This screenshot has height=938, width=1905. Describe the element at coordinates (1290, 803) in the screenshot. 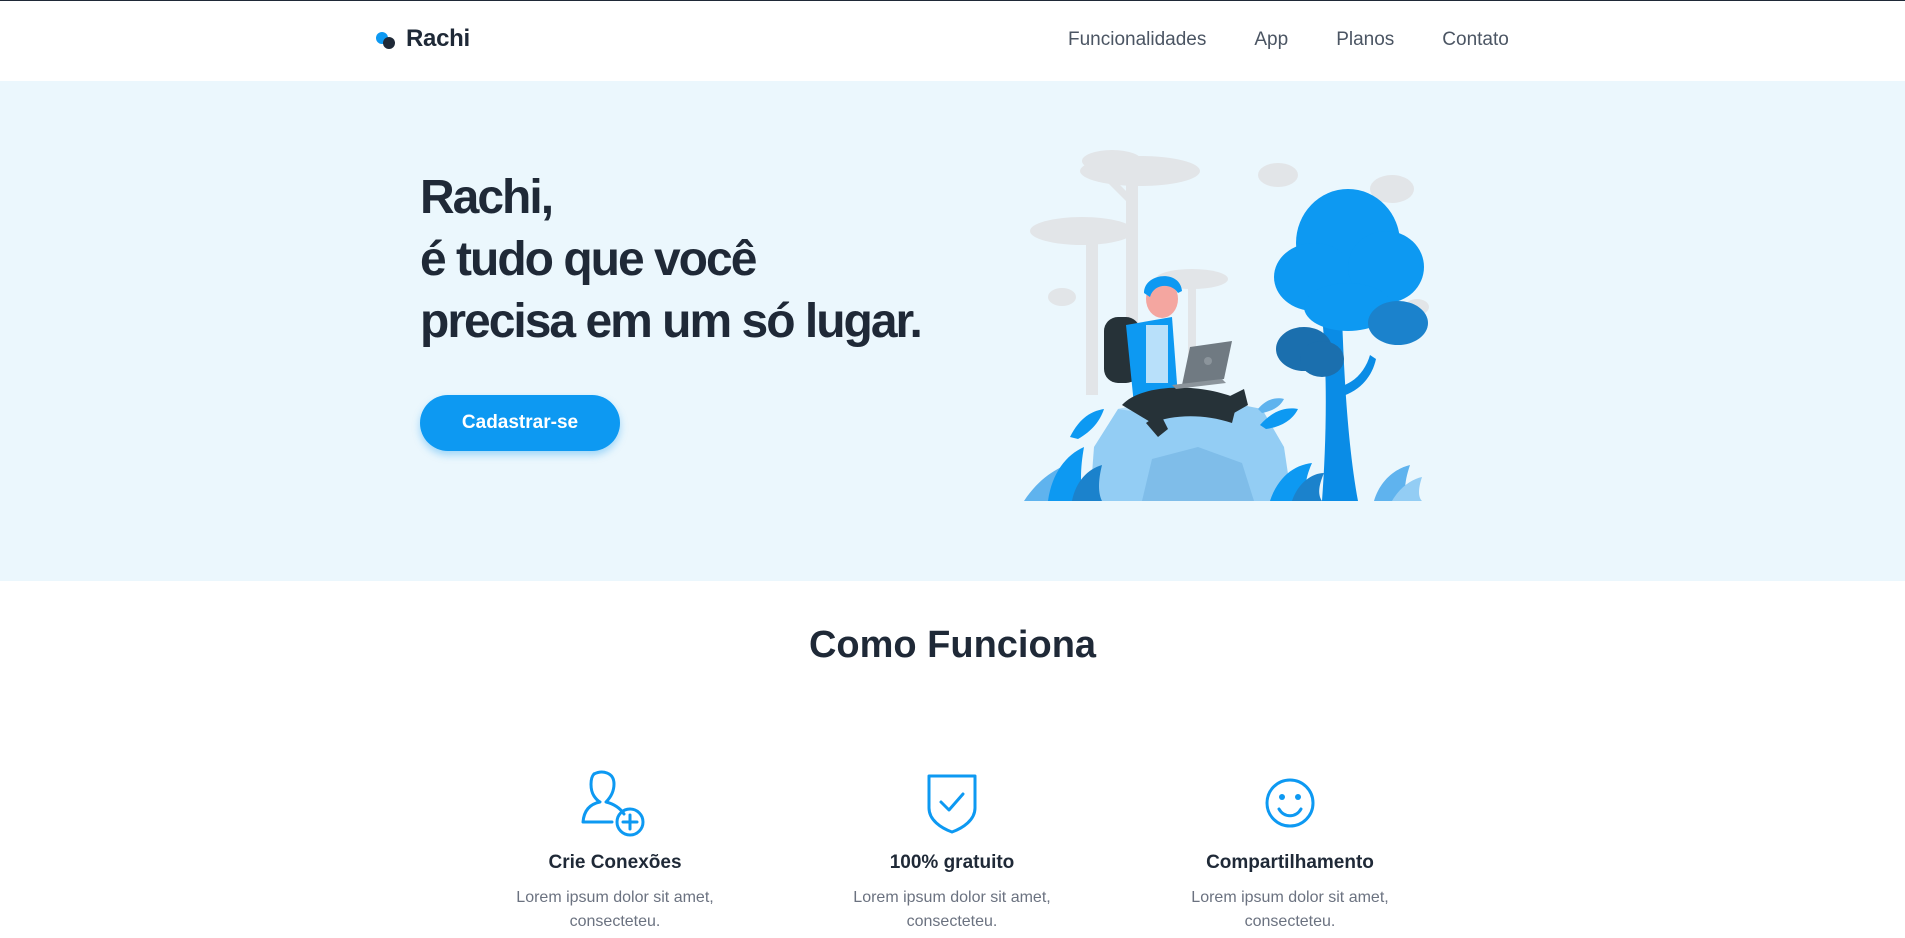

I see `smile-icon` at that location.